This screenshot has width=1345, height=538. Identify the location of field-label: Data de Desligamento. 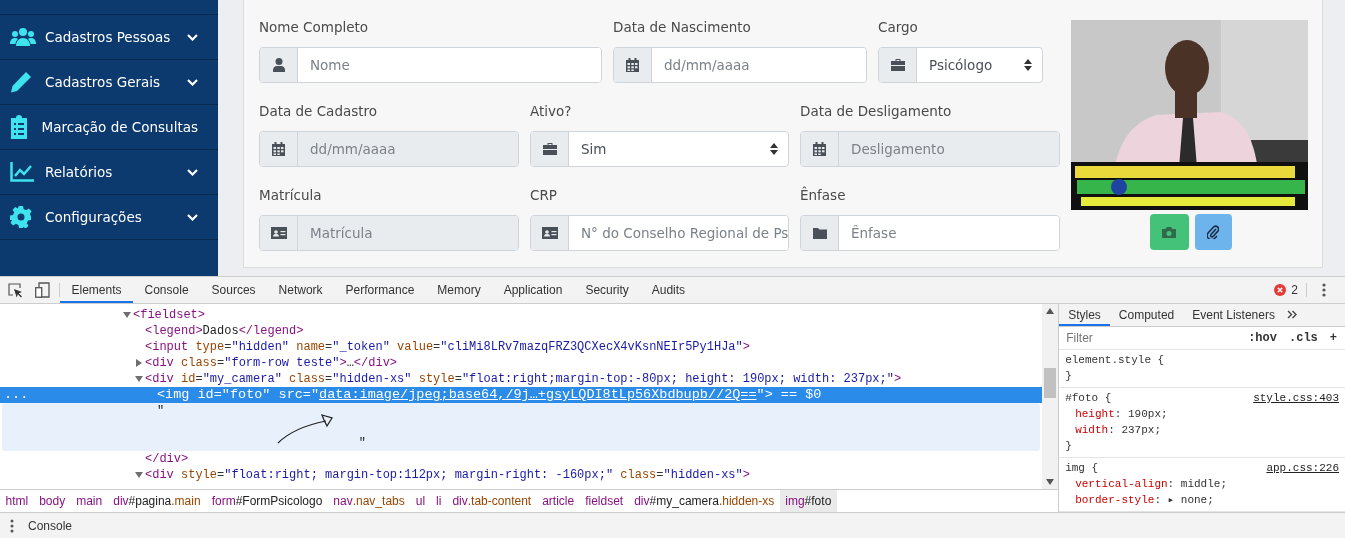
(876, 111).